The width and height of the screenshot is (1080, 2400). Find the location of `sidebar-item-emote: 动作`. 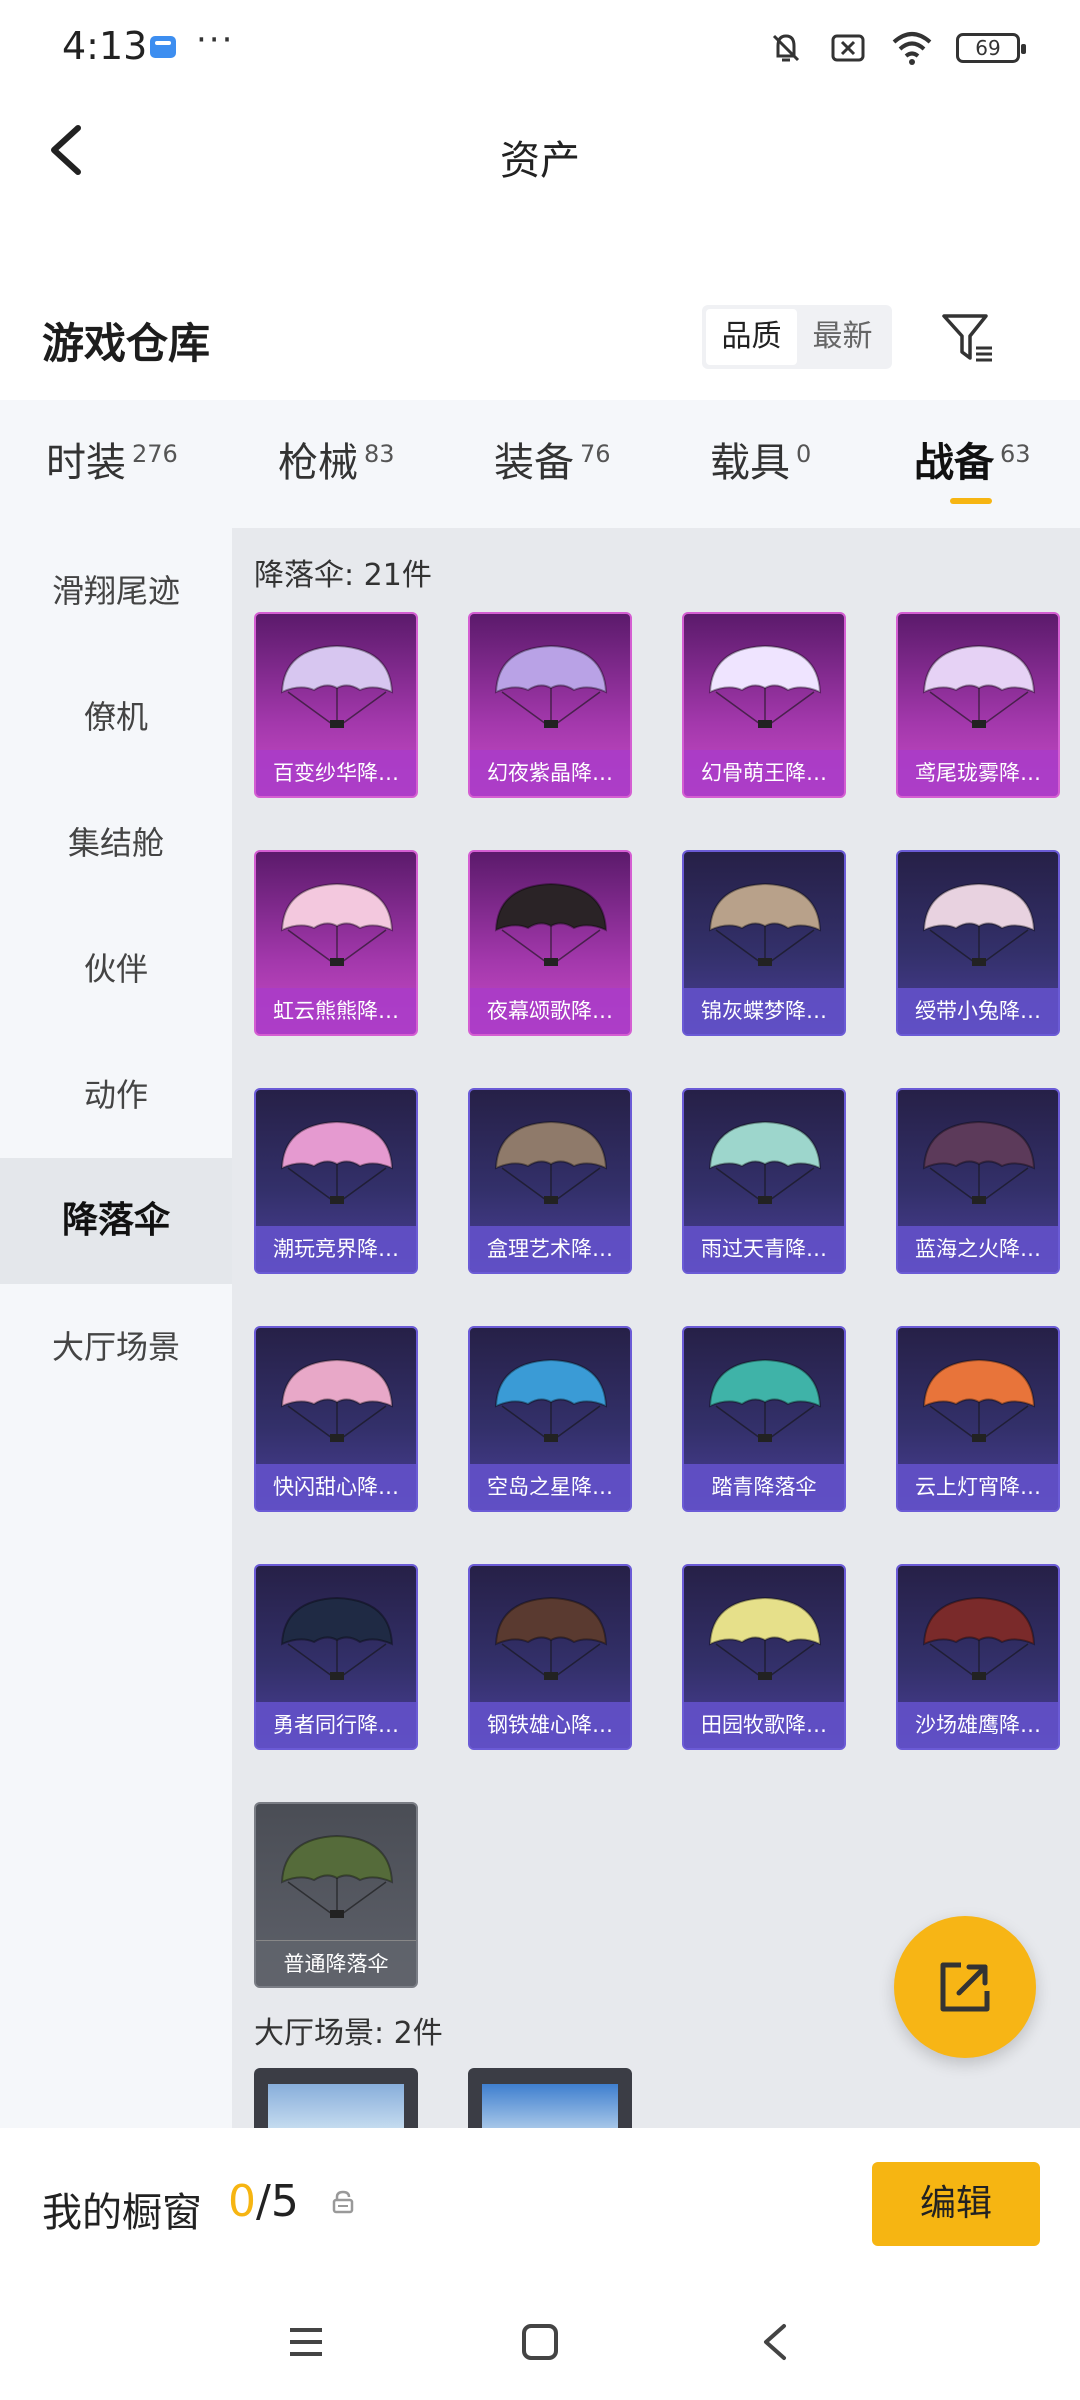

sidebar-item-emote: 动作 is located at coordinates (116, 1095).